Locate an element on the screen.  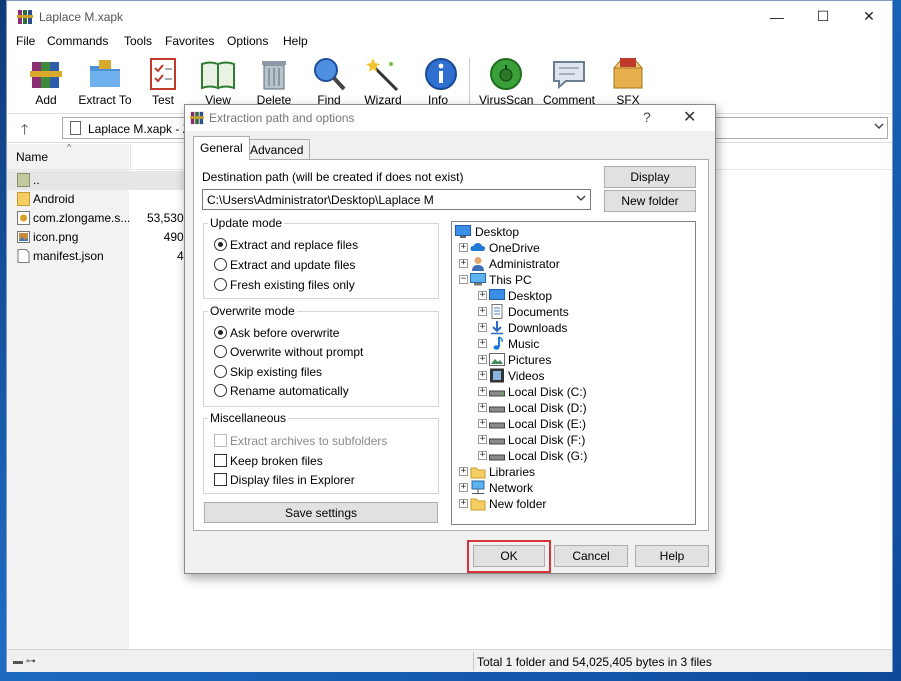
radio-skip-existing: Skip existing files is located at coordinates (268, 372).